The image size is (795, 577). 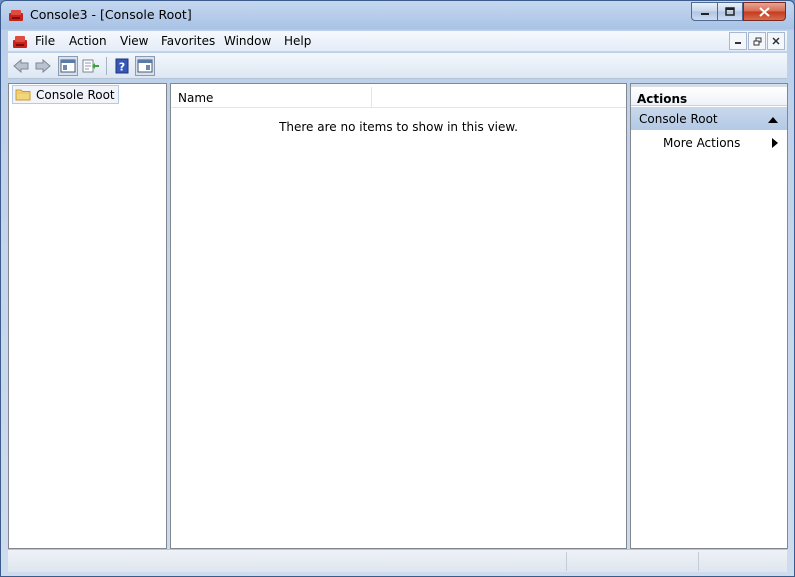 I want to click on show-hide-console-tree-icon, so click(x=68, y=66).